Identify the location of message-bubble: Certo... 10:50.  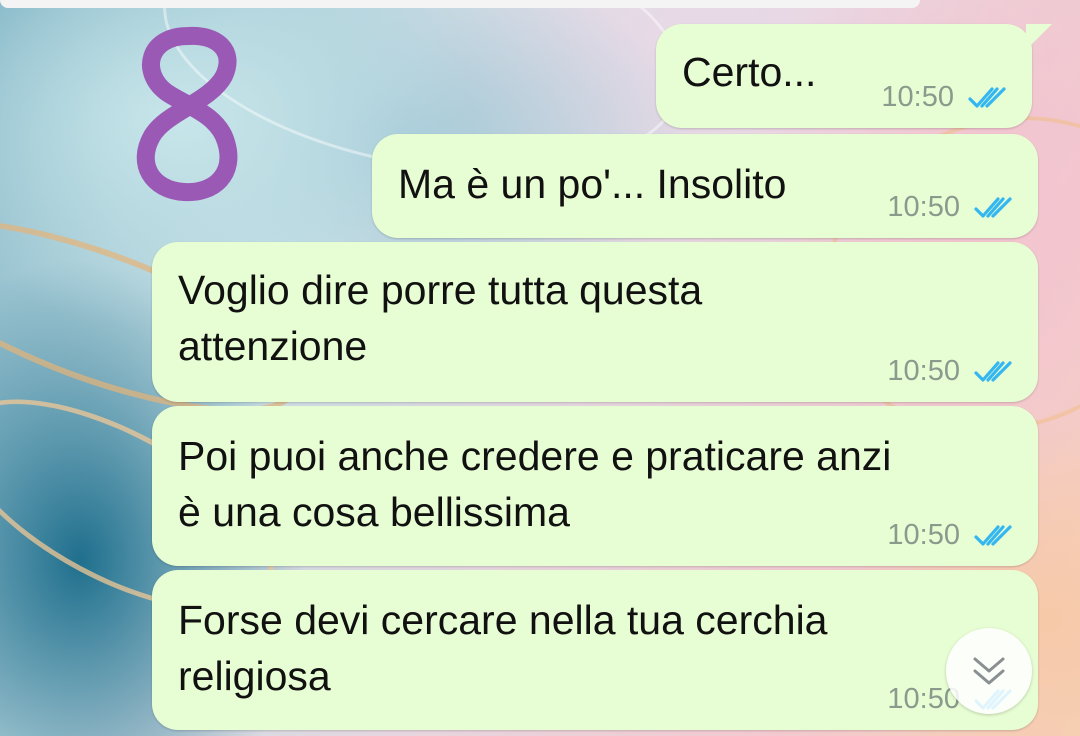
(854, 76).